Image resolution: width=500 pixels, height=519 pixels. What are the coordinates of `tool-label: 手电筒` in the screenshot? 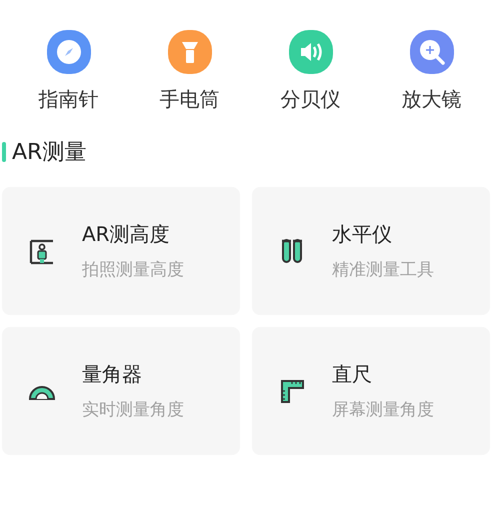 It's located at (190, 99).